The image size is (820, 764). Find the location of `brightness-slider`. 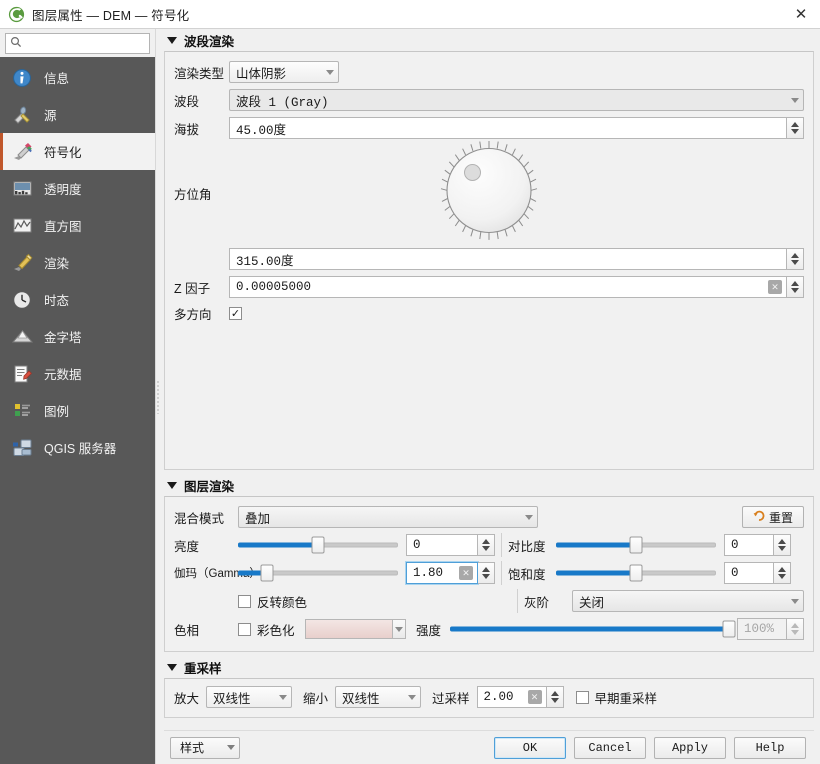

brightness-slider is located at coordinates (318, 545).